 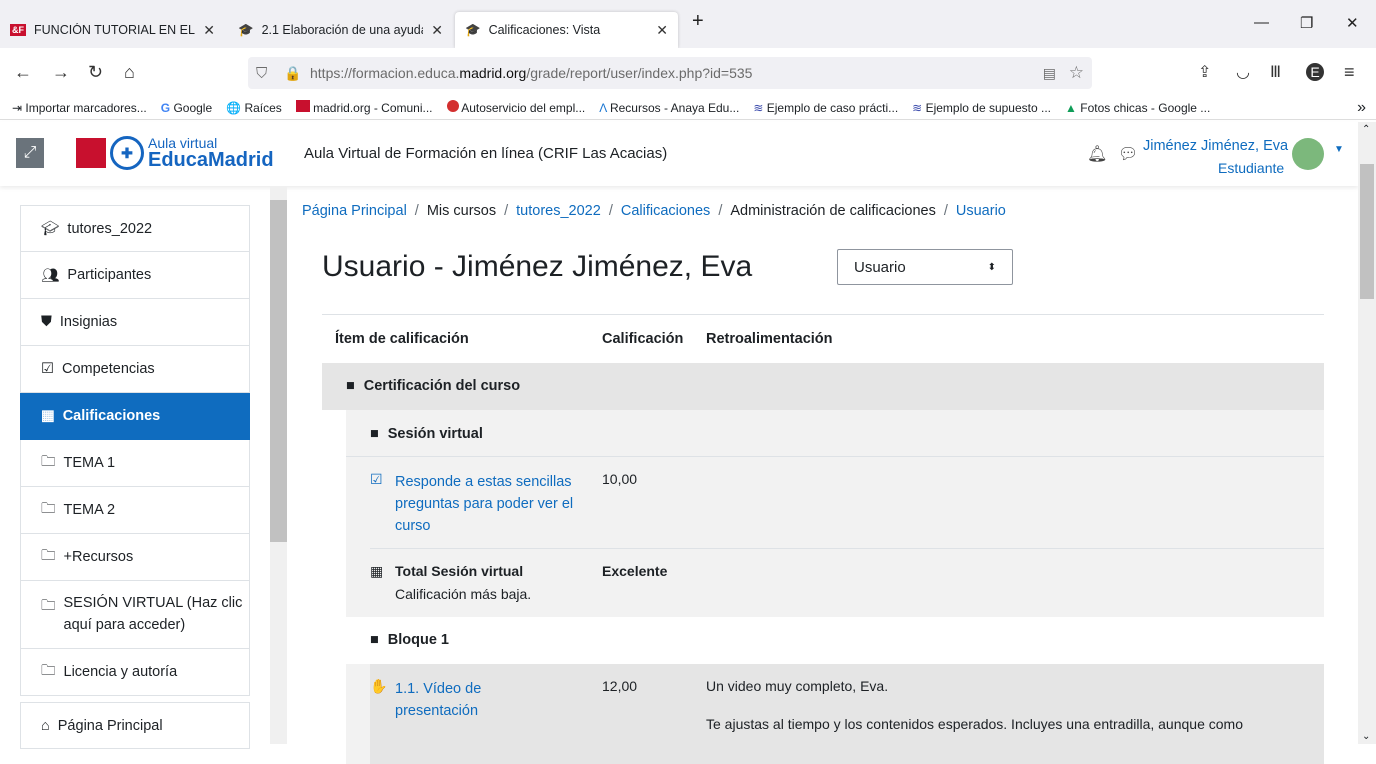 I want to click on assignment-icon: ✋, so click(x=379, y=686).